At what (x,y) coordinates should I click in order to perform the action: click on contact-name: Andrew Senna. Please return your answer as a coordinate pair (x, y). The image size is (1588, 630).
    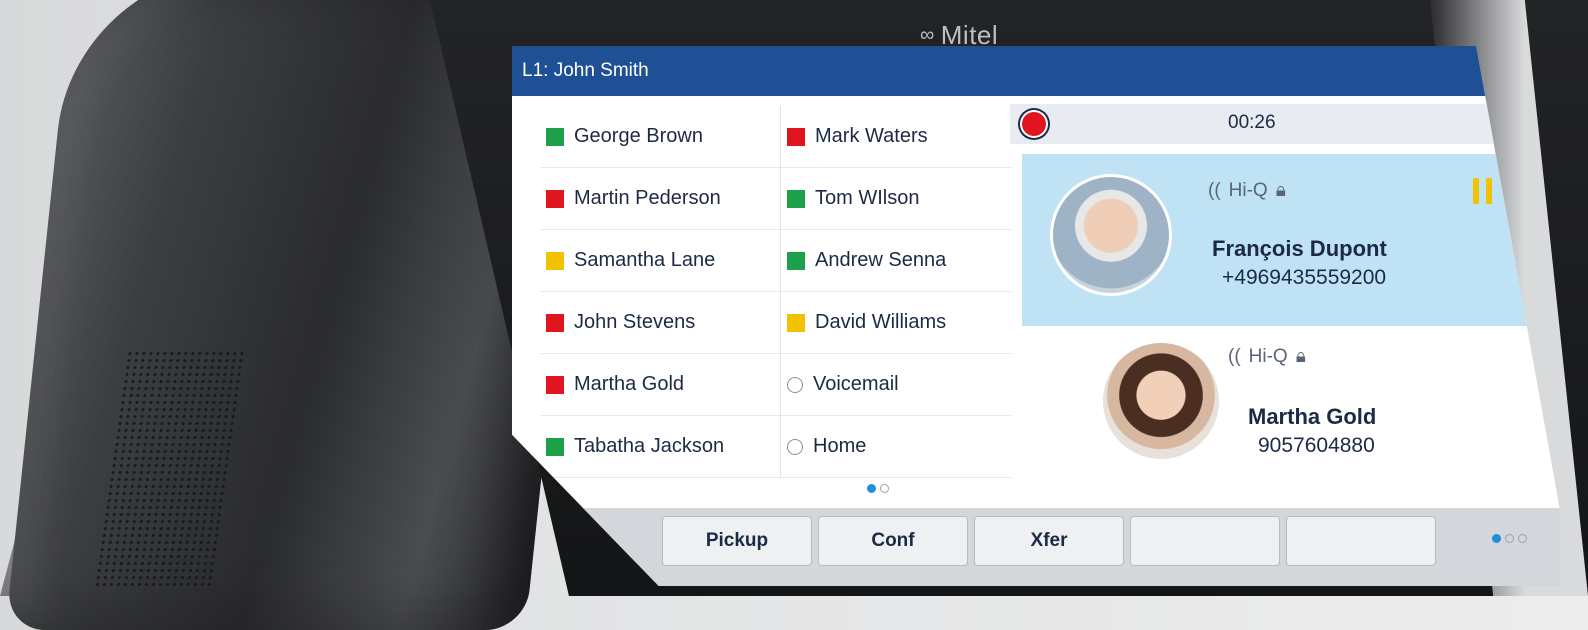
    Looking at the image, I should click on (881, 260).